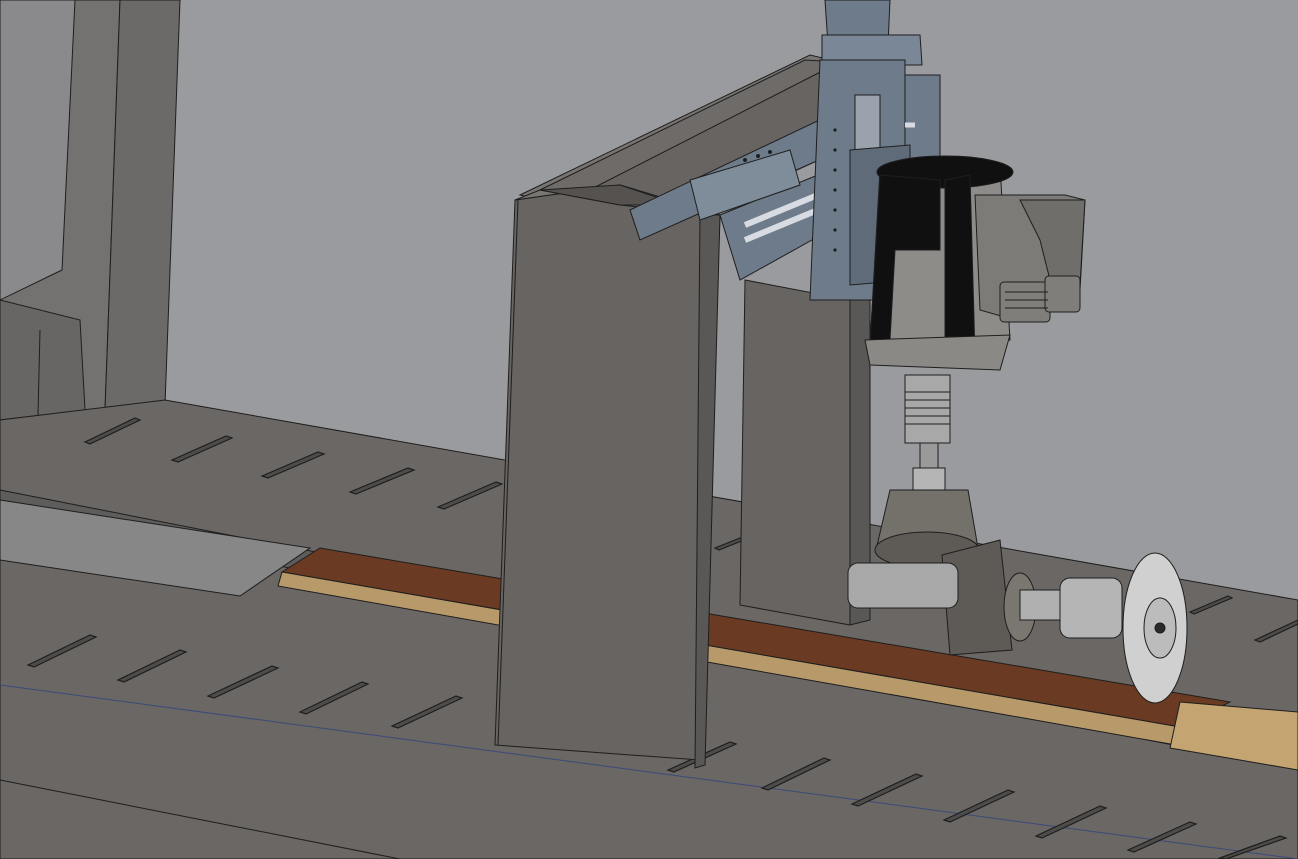  Describe the element at coordinates (90, 213) in the screenshot. I see `left-frame` at that location.